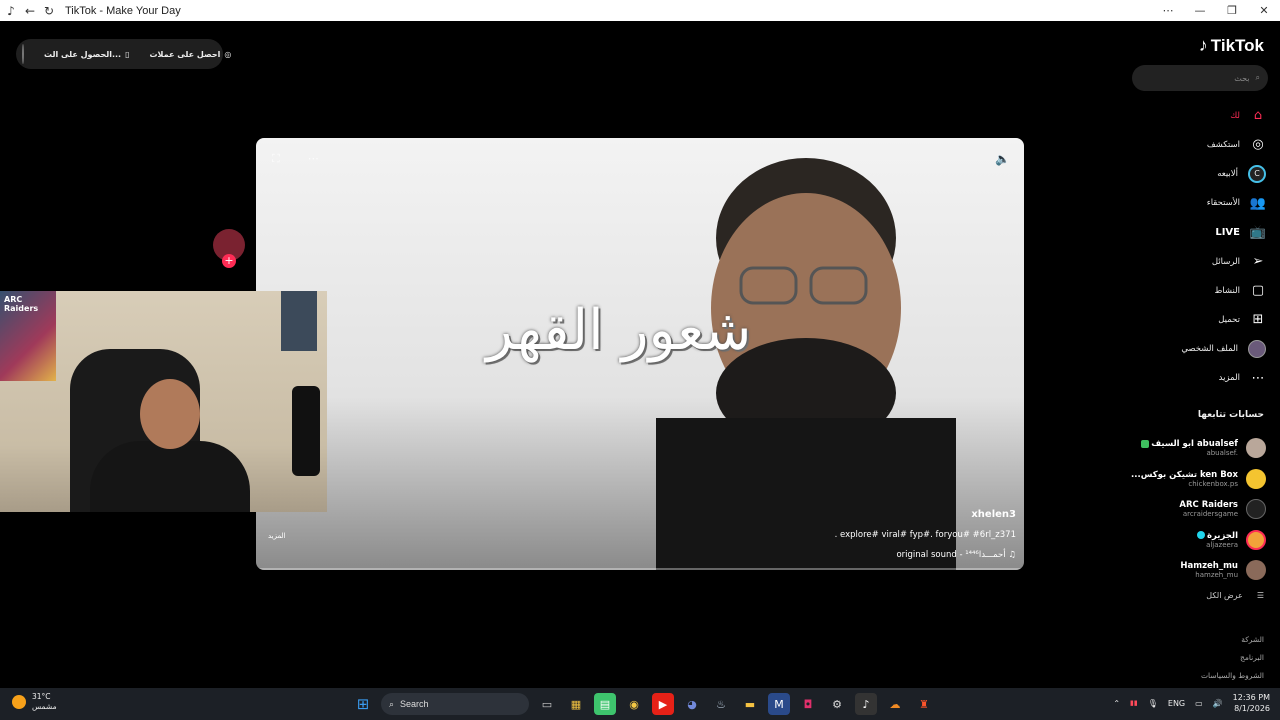 The image size is (1280, 720). I want to click on nav-explore: استكشف ◎, so click(1201, 144).